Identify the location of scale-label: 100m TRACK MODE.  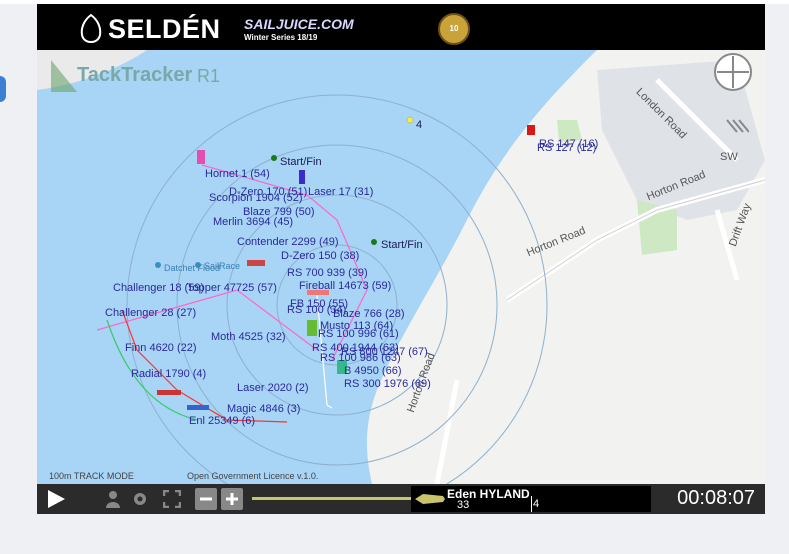
(91, 476).